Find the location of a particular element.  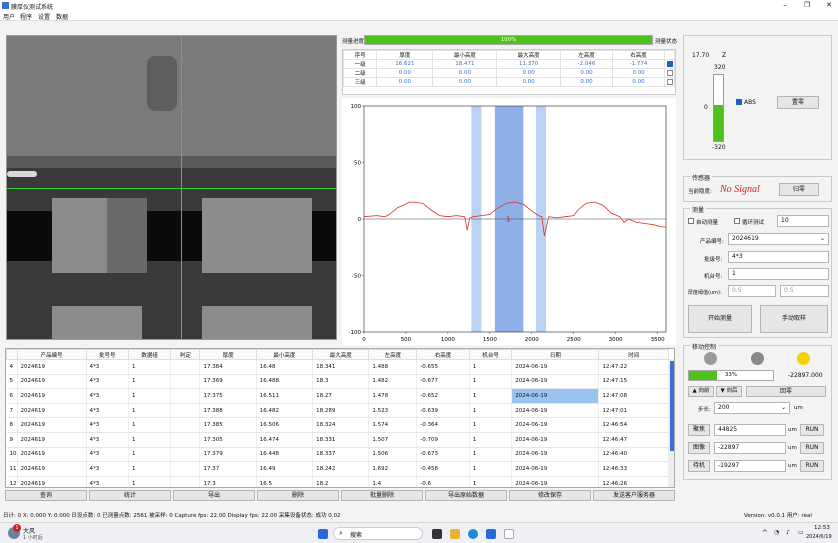

abs-checkbox is located at coordinates (739, 102).